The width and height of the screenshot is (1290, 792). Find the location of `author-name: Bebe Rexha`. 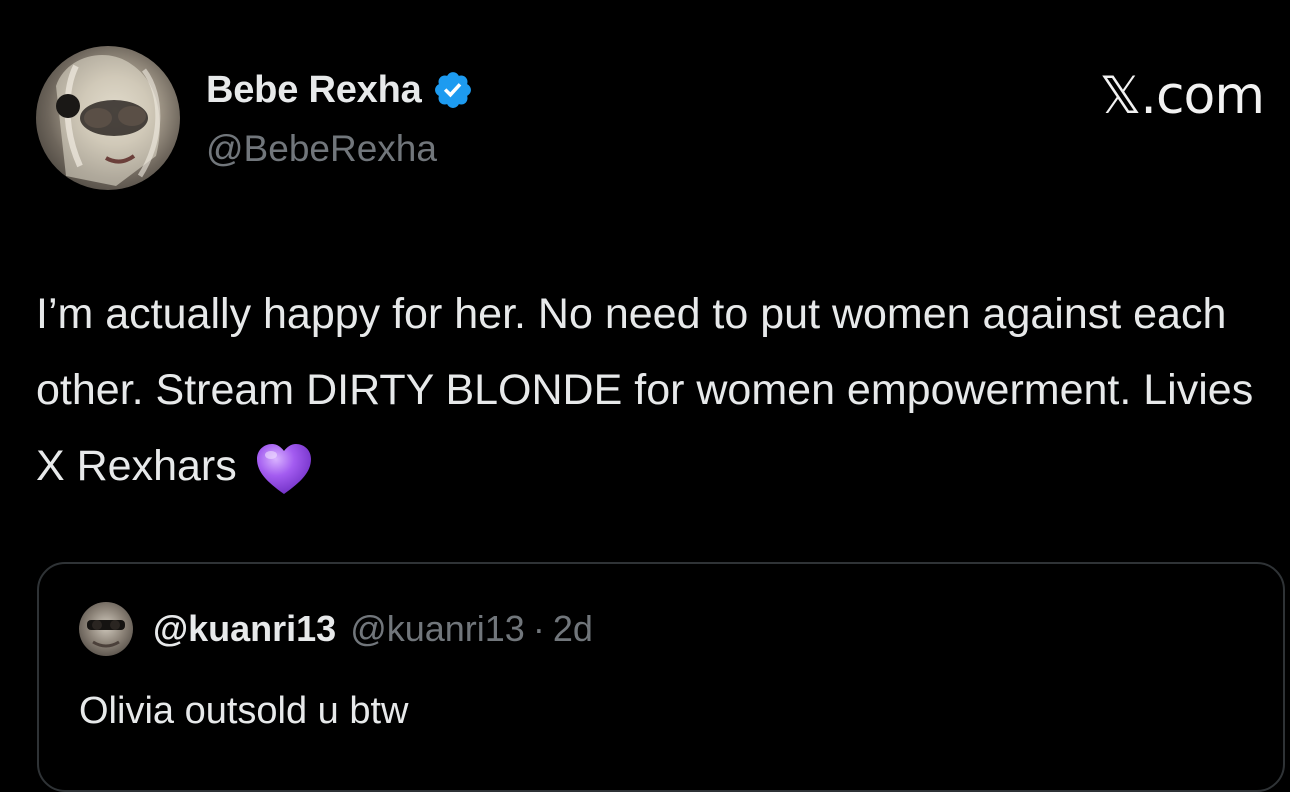

author-name: Bebe Rexha is located at coordinates (314, 90).